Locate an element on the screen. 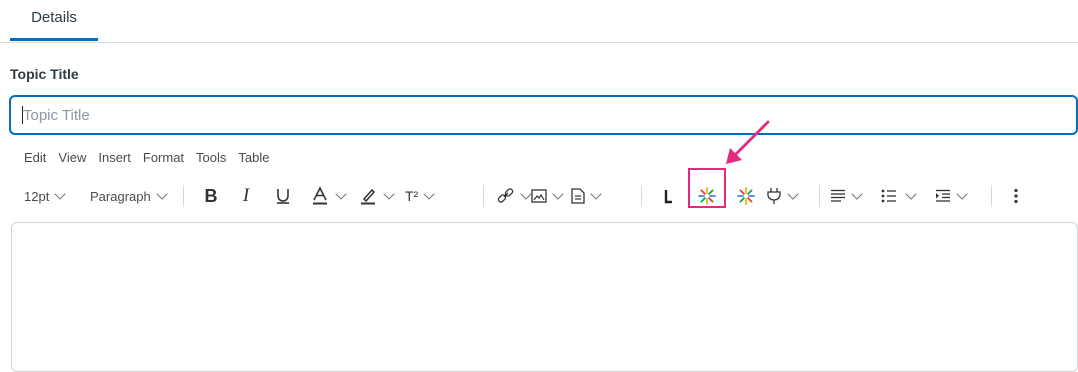 This screenshot has width=1078, height=372. kaltura-embed-icon is located at coordinates (746, 196).